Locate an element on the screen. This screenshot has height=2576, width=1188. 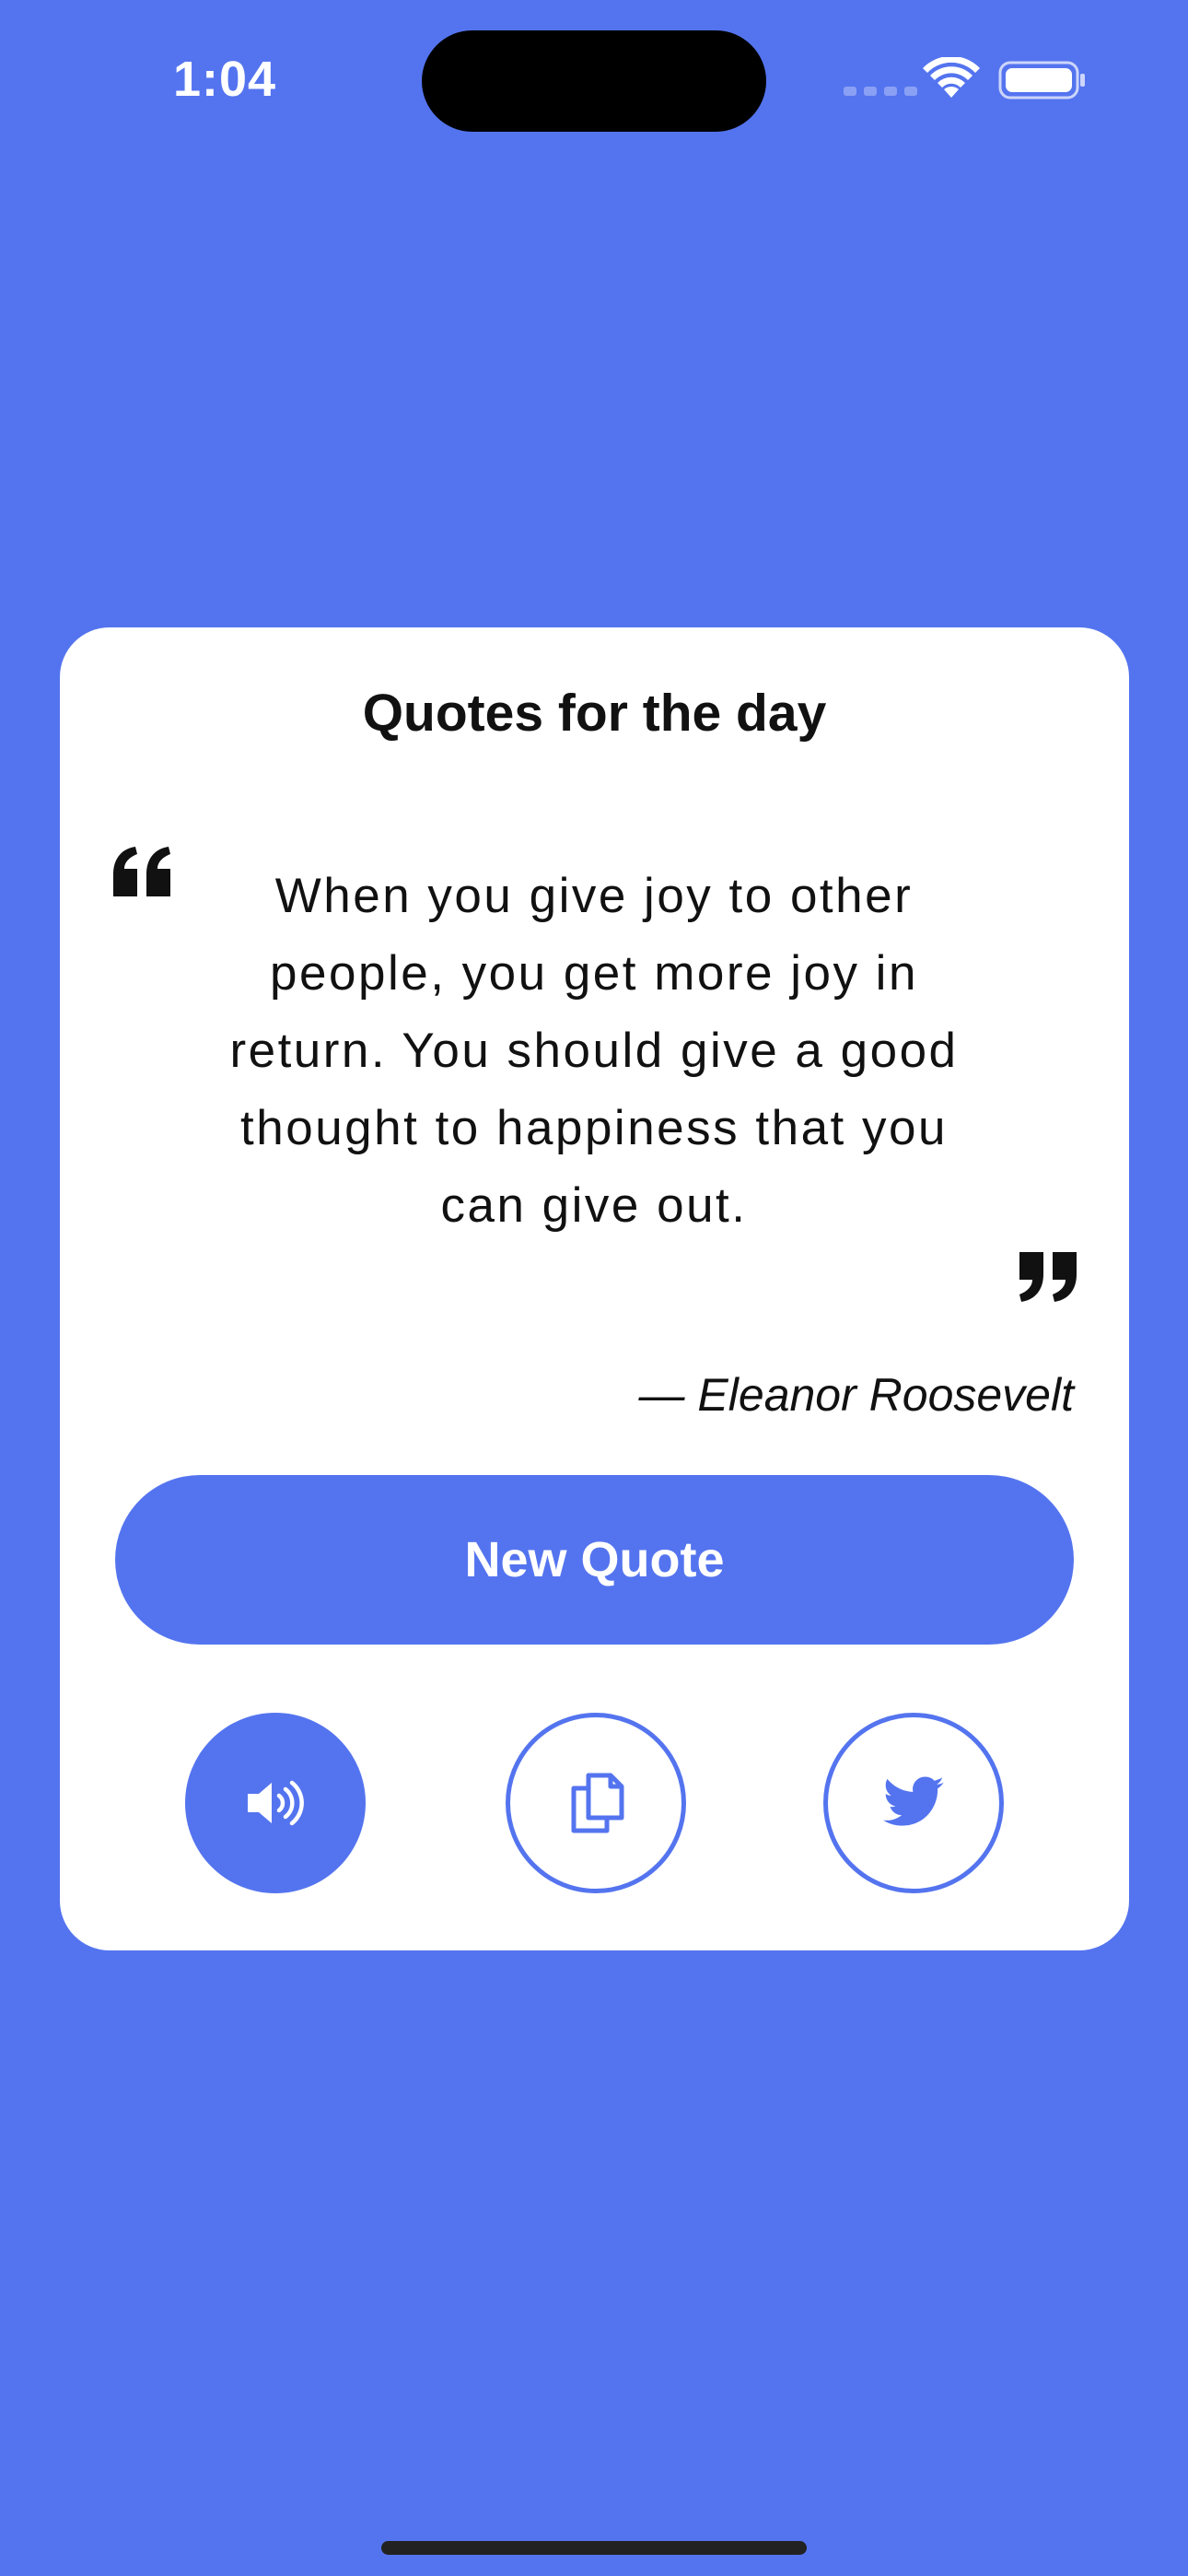
new-quote-button: New Quote is located at coordinates (594, 1560).